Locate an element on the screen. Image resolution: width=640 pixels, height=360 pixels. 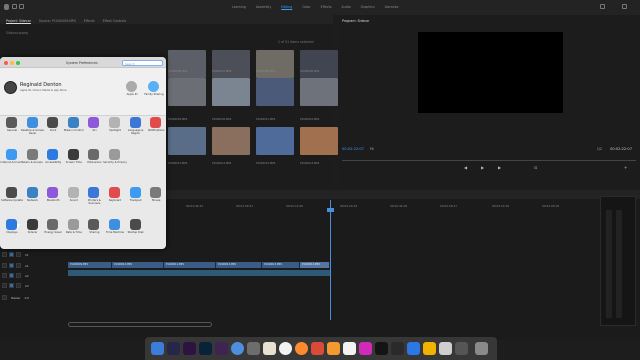
timeline-clip: P1040014.MP4 is located at coordinates (315, 265).